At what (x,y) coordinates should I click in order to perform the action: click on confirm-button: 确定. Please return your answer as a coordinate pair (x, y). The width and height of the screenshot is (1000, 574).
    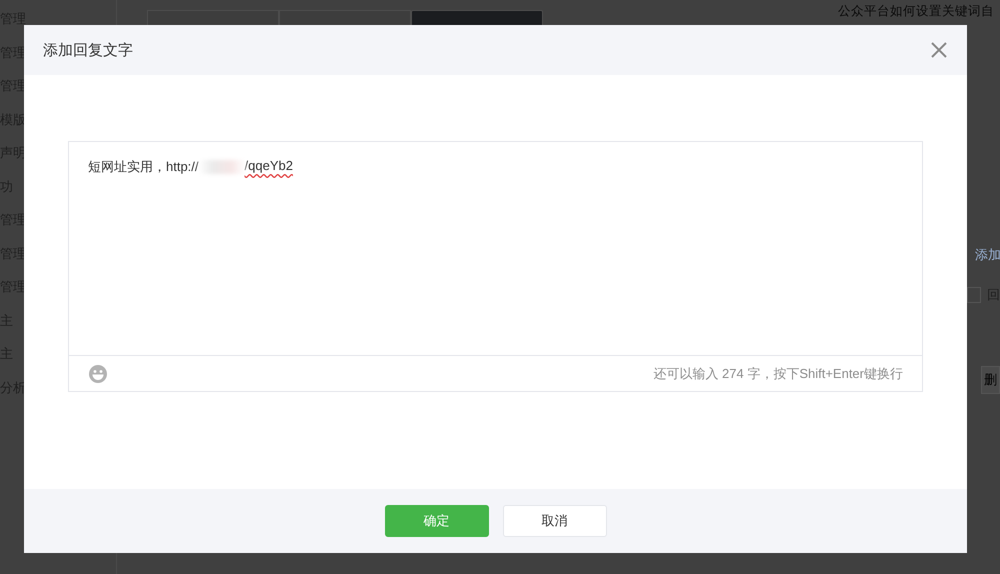
    Looking at the image, I should click on (436, 521).